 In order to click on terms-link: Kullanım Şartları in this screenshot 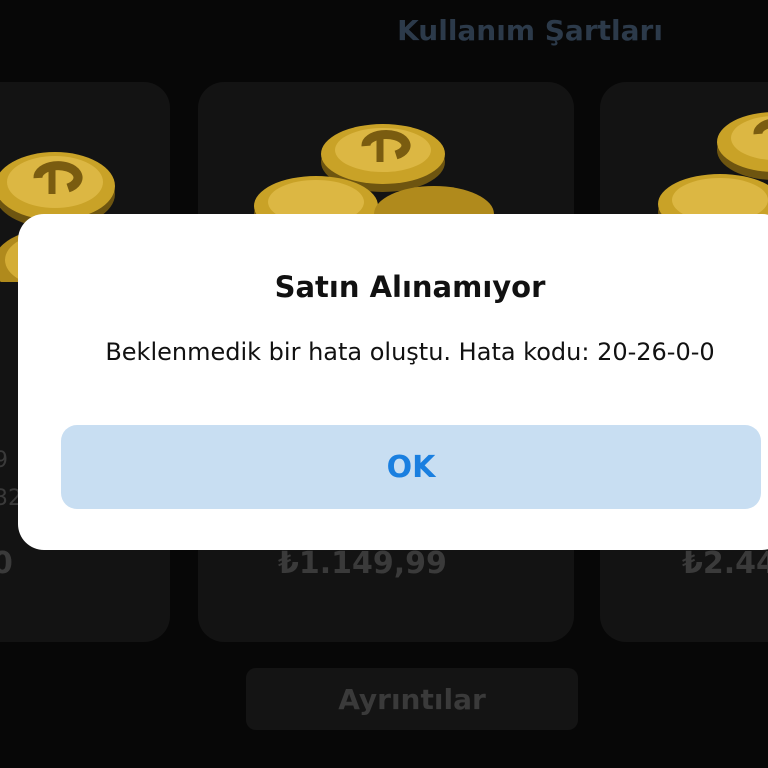, I will do `click(530, 30)`.